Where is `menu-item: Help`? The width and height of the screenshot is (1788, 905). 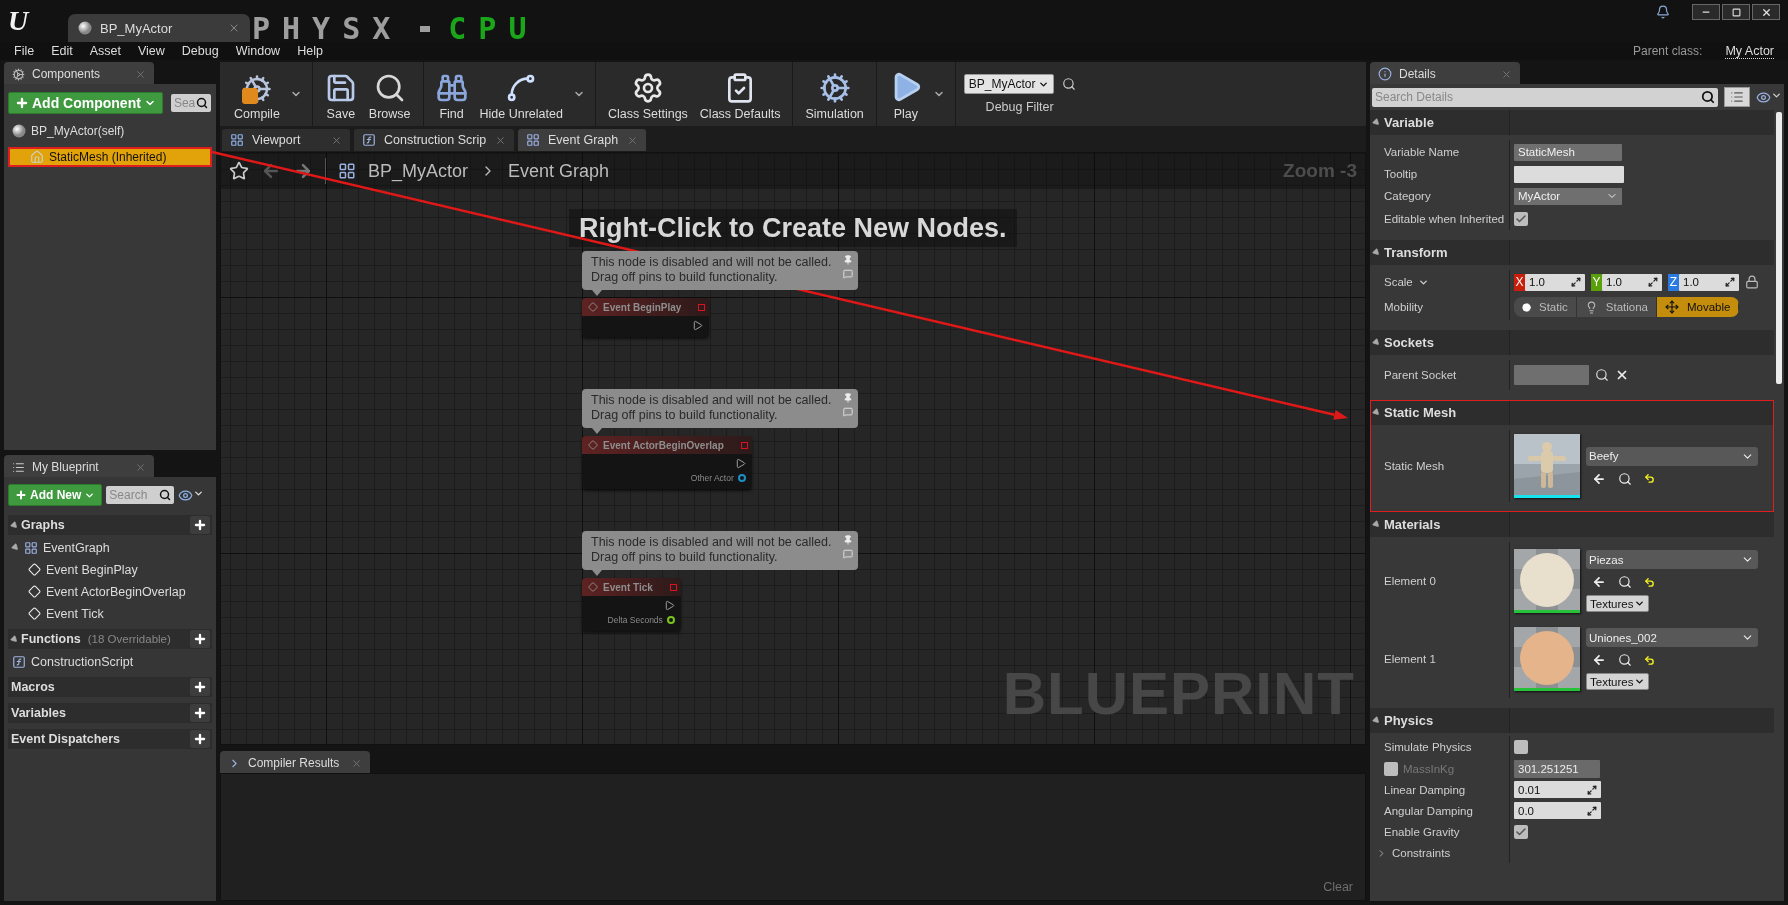 menu-item: Help is located at coordinates (310, 51).